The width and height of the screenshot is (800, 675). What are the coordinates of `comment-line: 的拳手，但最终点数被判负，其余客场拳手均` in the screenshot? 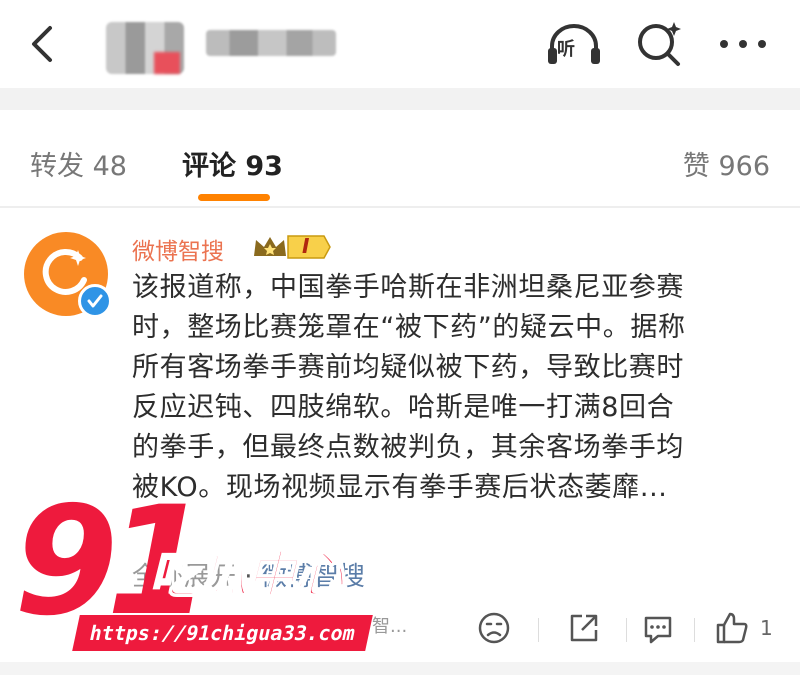 It's located at (408, 447).